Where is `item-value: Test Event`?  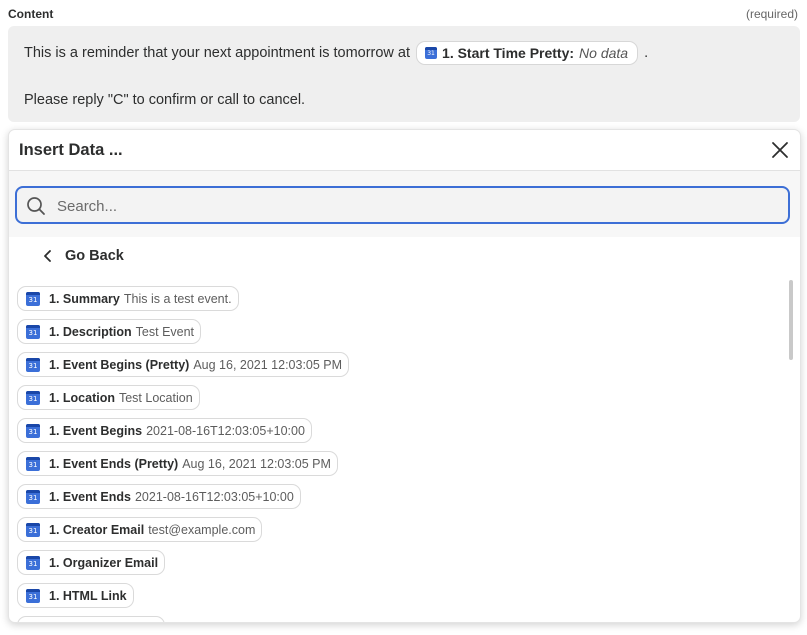 item-value: Test Event is located at coordinates (165, 331).